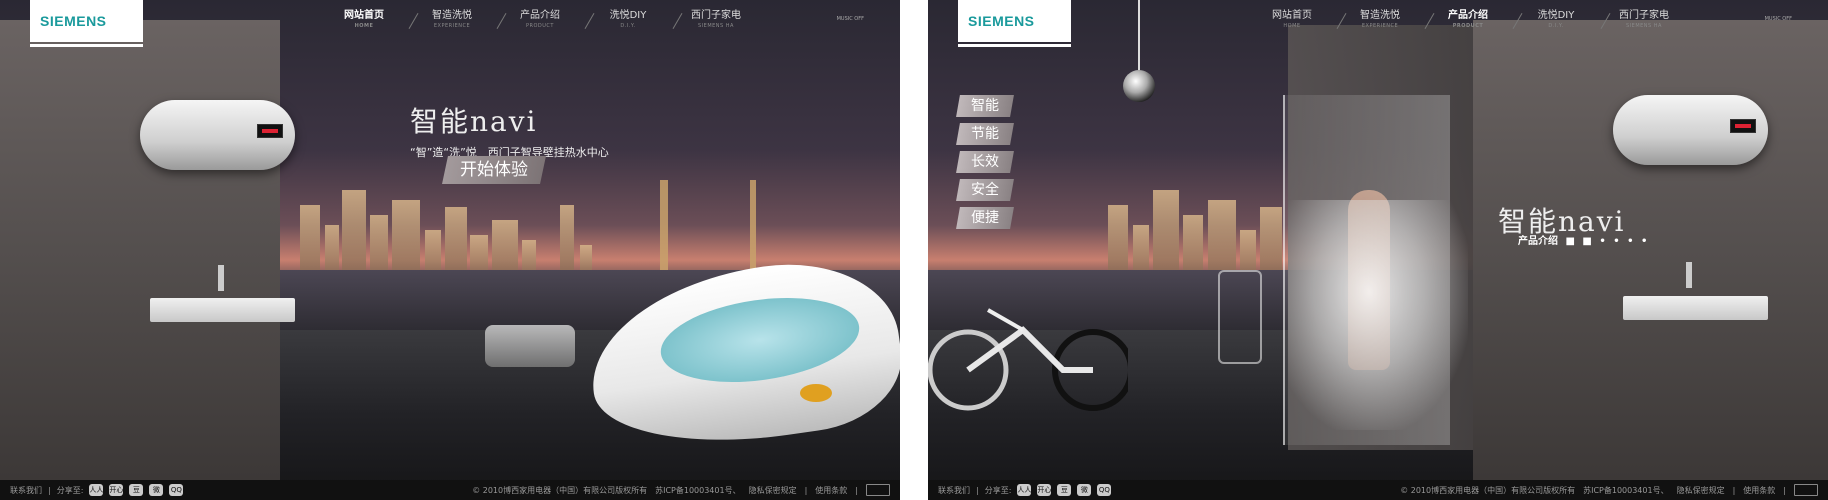 This screenshot has width=1828, height=500. I want to click on product-intro-text: 产品介绍, so click(1538, 241).